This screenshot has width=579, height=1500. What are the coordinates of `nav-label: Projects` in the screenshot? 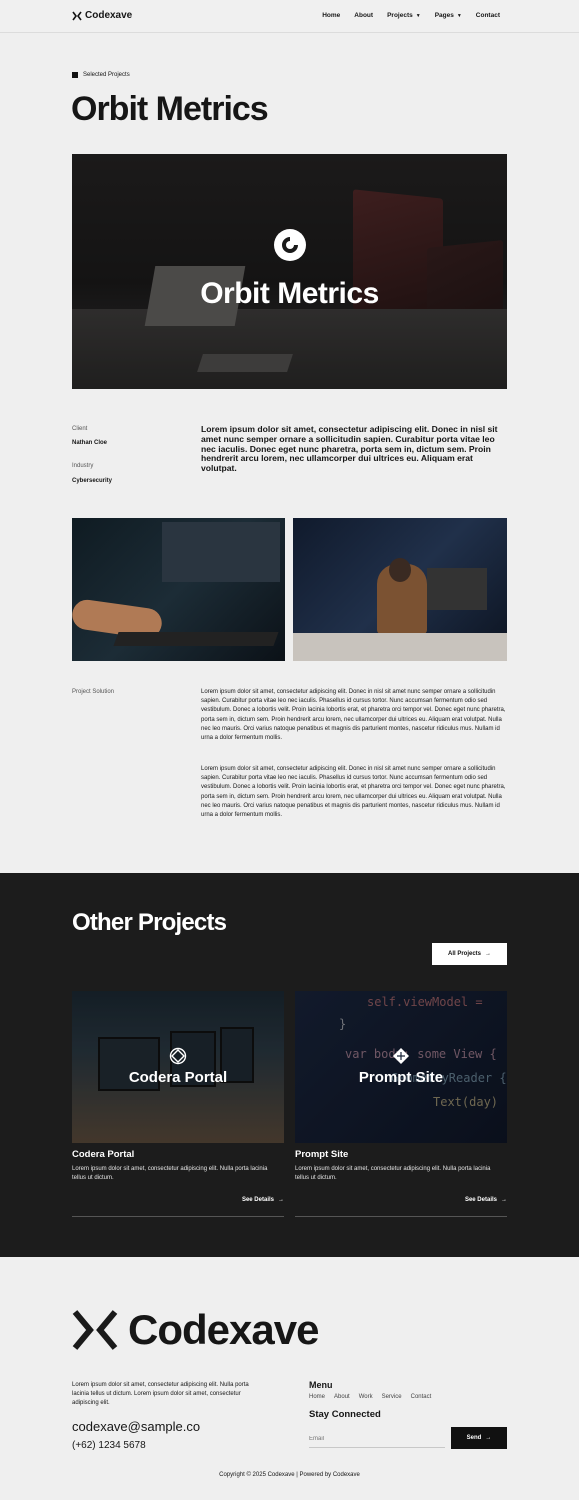 It's located at (400, 15).